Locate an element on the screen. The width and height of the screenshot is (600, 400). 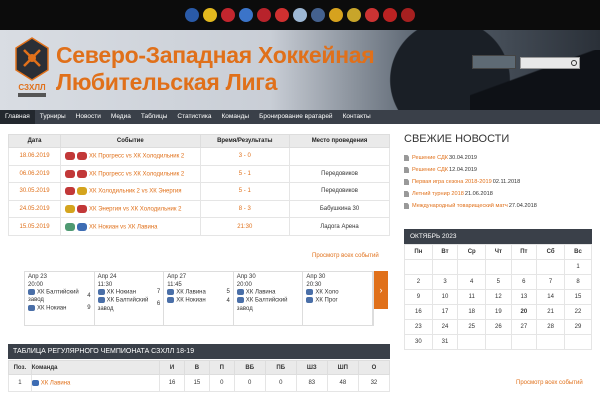
calendar-day: 7 is located at coordinates (551, 282).